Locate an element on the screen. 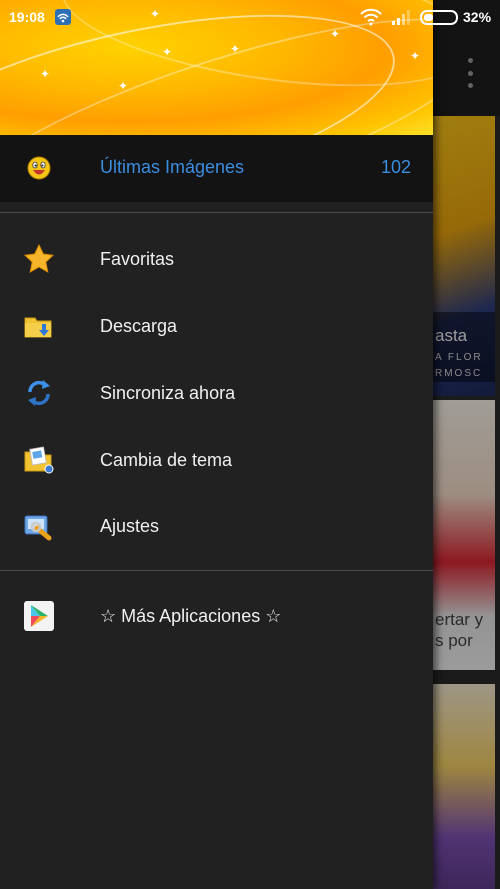 The image size is (500, 889). theme-folder-icon is located at coordinates (39, 460).